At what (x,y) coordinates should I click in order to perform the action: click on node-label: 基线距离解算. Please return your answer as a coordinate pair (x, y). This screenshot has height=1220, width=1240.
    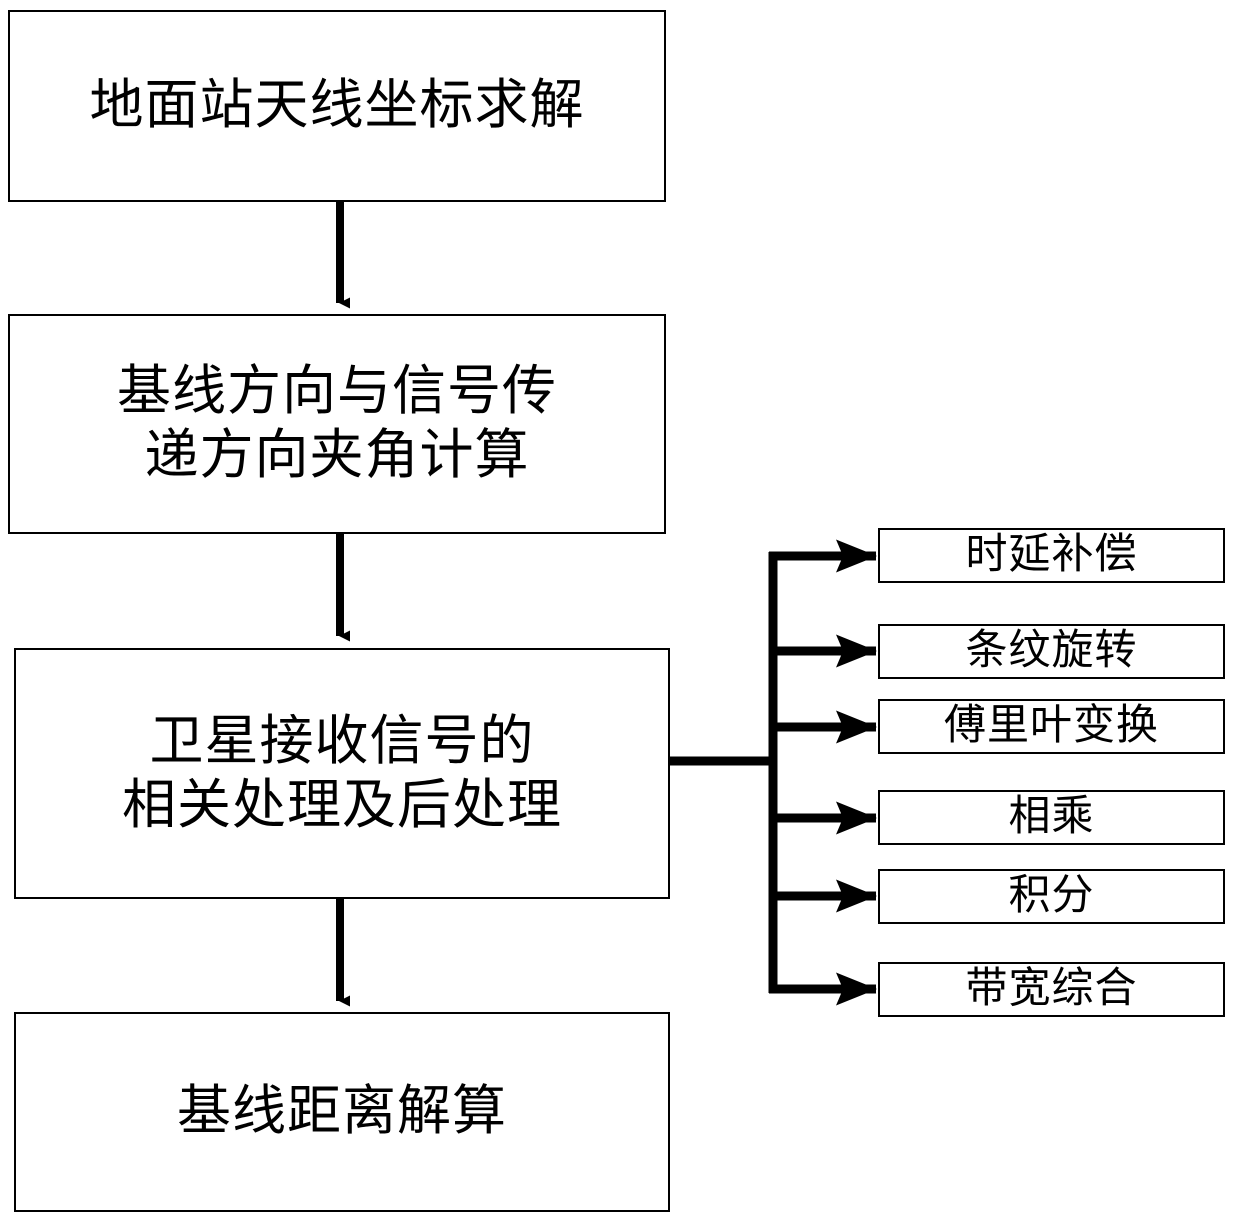
    Looking at the image, I should click on (342, 1111).